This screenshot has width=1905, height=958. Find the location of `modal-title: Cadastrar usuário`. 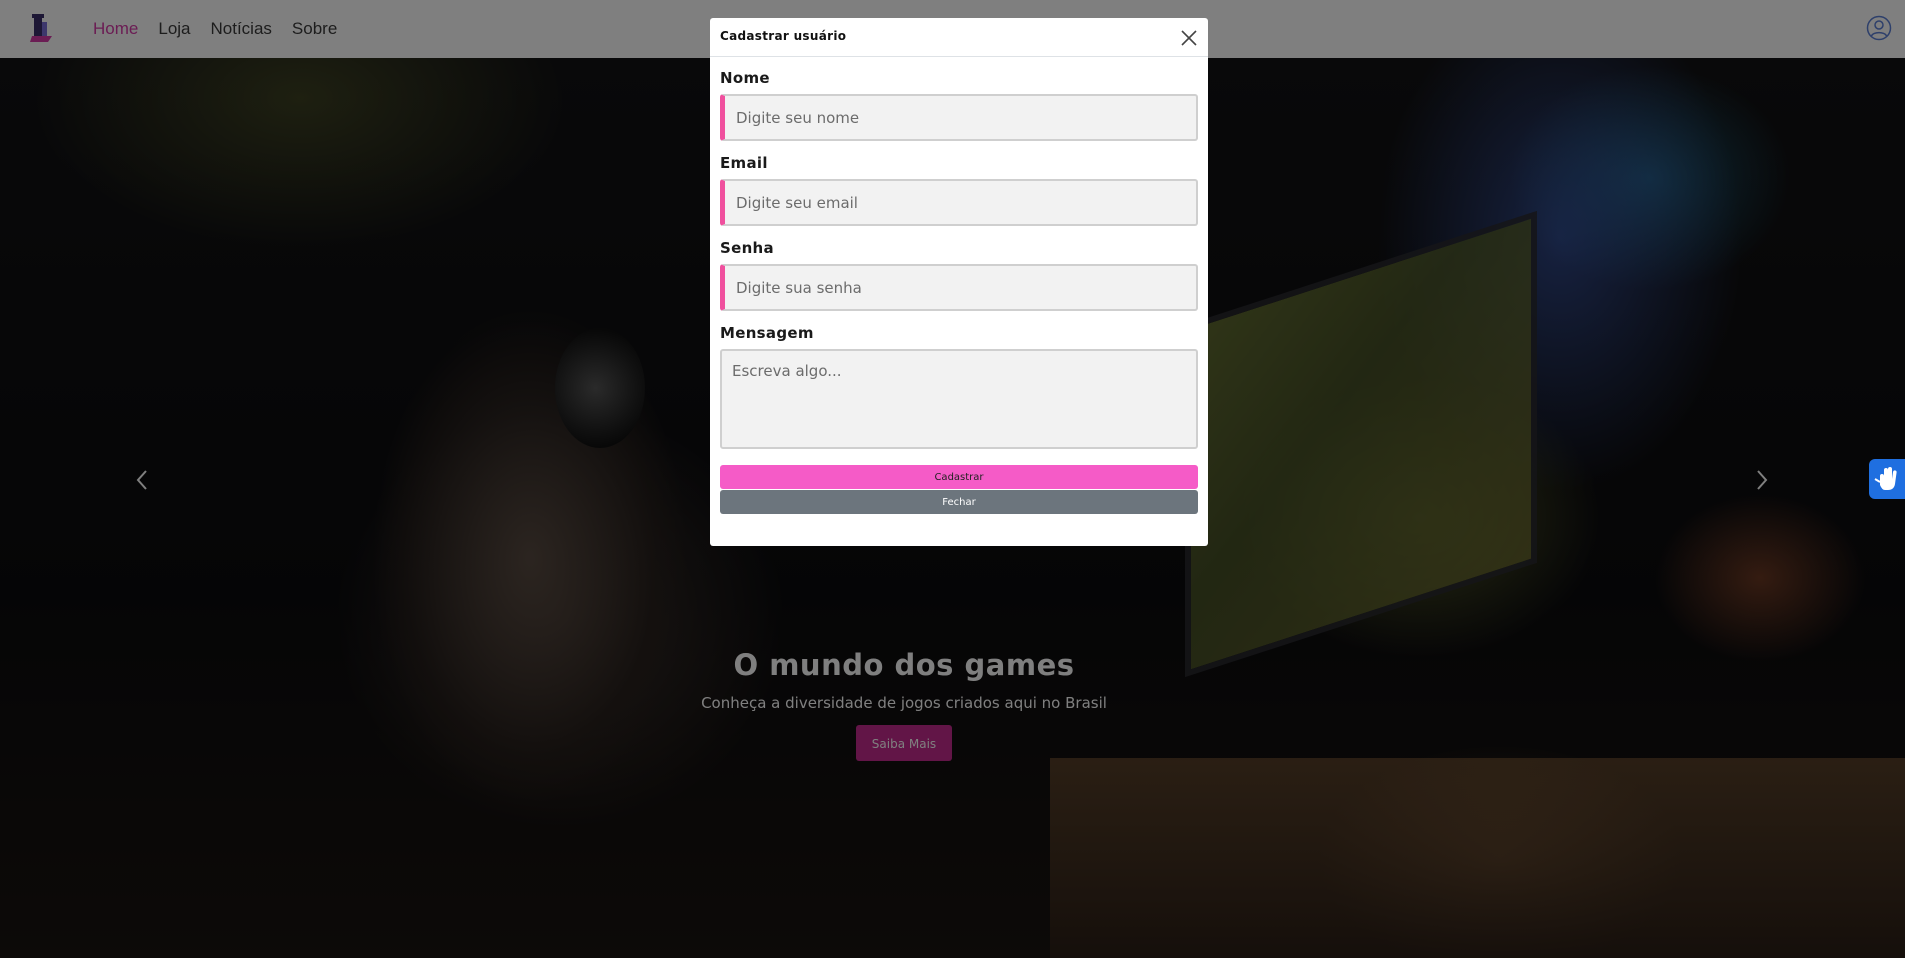

modal-title: Cadastrar usuário is located at coordinates (783, 36).